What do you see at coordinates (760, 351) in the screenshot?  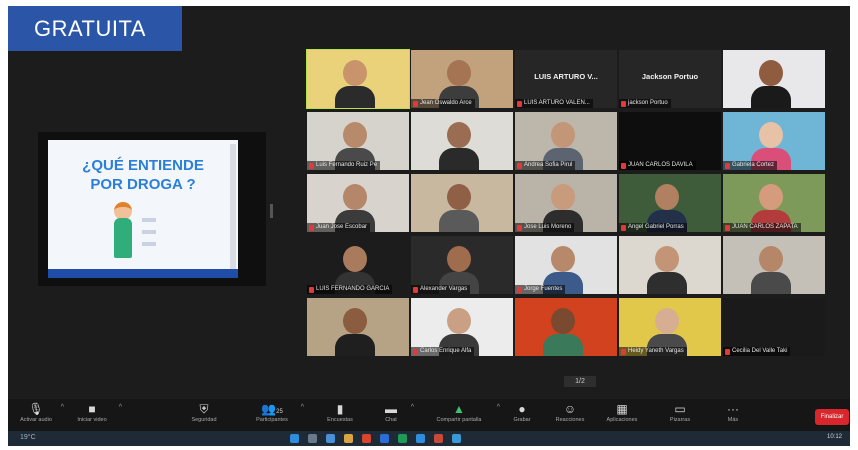 I see `participant-name: Cecilia Del Valle Taki` at bounding box center [760, 351].